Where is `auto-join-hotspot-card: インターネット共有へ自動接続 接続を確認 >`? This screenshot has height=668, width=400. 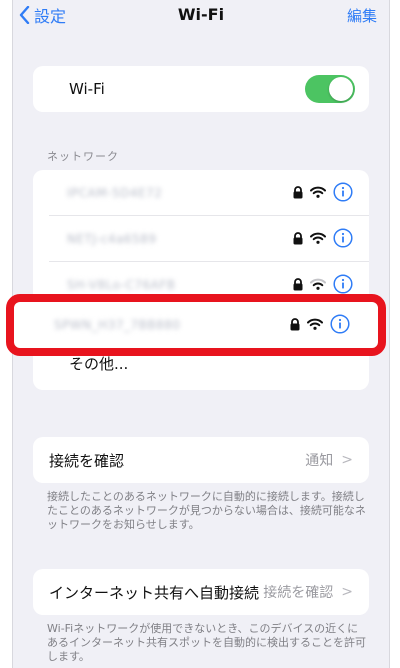
auto-join-hotspot-card: インターネット共有へ自動接続 接続を確認 > is located at coordinates (201, 592).